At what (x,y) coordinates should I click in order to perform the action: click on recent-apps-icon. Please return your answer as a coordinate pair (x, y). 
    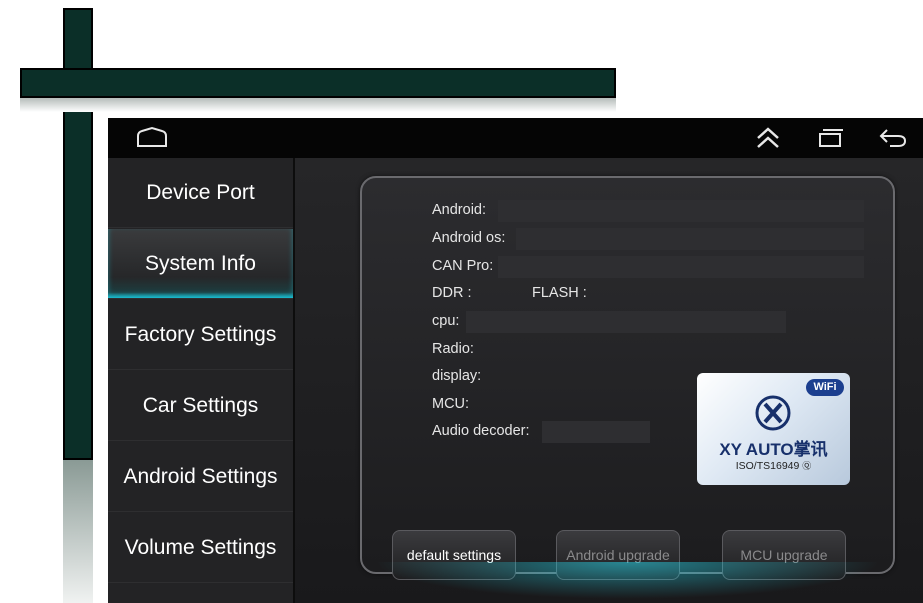
    Looking at the image, I should click on (830, 138).